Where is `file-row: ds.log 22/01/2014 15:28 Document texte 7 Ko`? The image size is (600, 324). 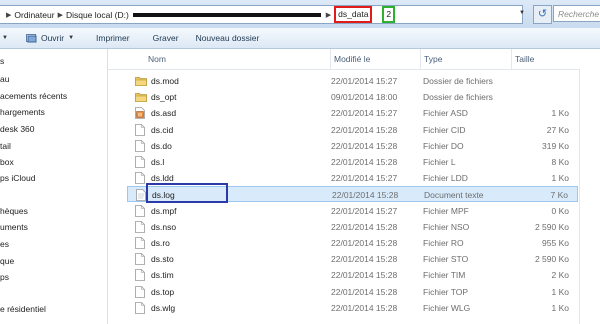 file-row: ds.log 22/01/2014 15:28 Document texte 7 Ko is located at coordinates (352, 193).